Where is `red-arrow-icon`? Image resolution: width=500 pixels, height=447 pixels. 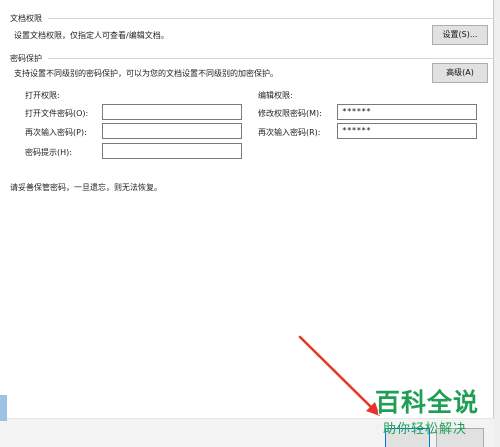 red-arrow-icon is located at coordinates (339, 375).